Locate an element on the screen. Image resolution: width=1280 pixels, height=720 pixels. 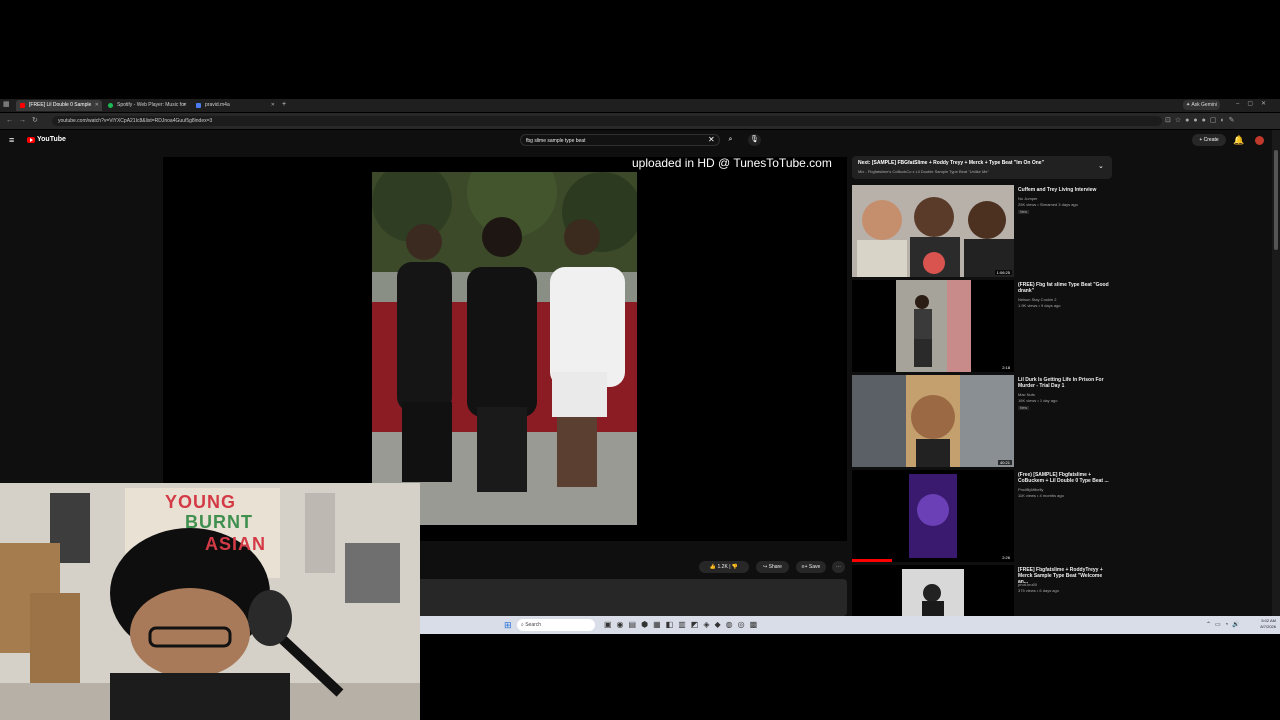
mic-icon: 🎙 is located at coordinates (754, 140).